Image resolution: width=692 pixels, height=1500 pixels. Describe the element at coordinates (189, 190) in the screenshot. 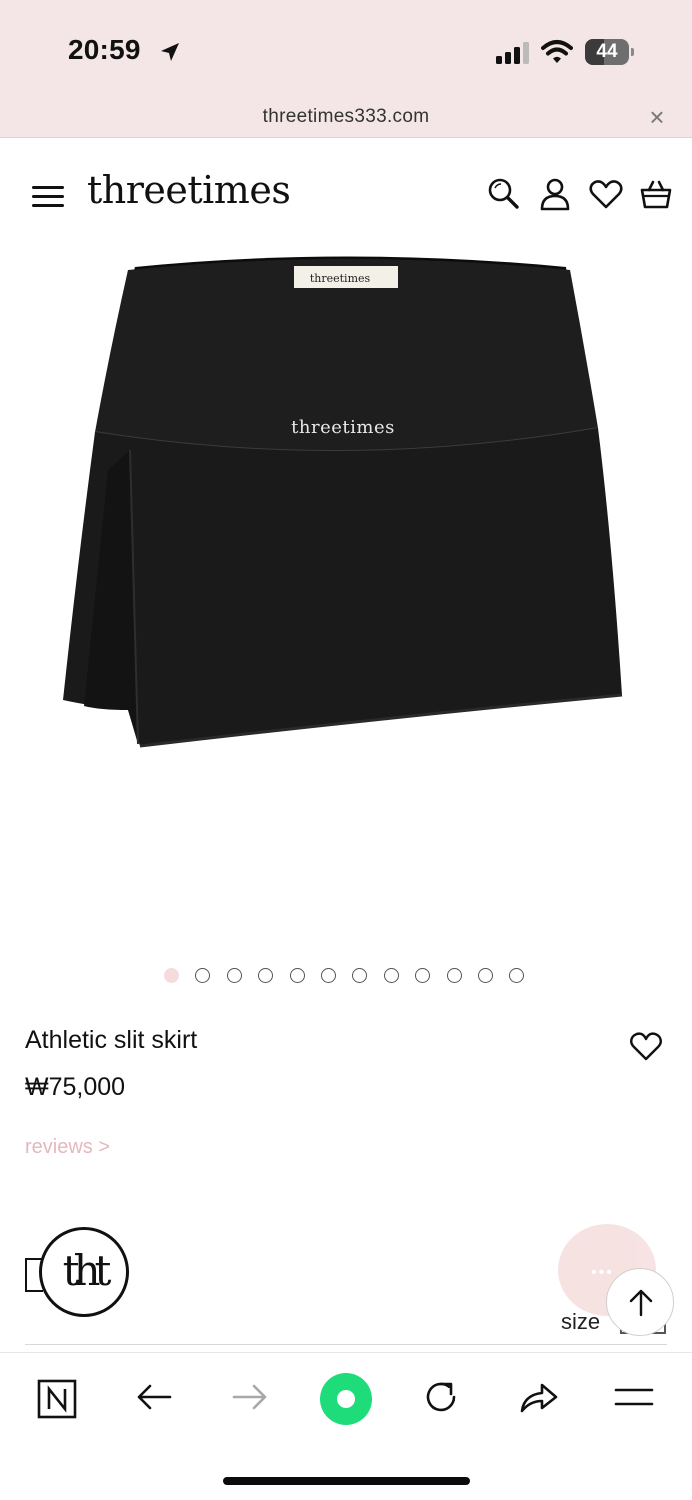

I see `site-logo: threetimes` at that location.